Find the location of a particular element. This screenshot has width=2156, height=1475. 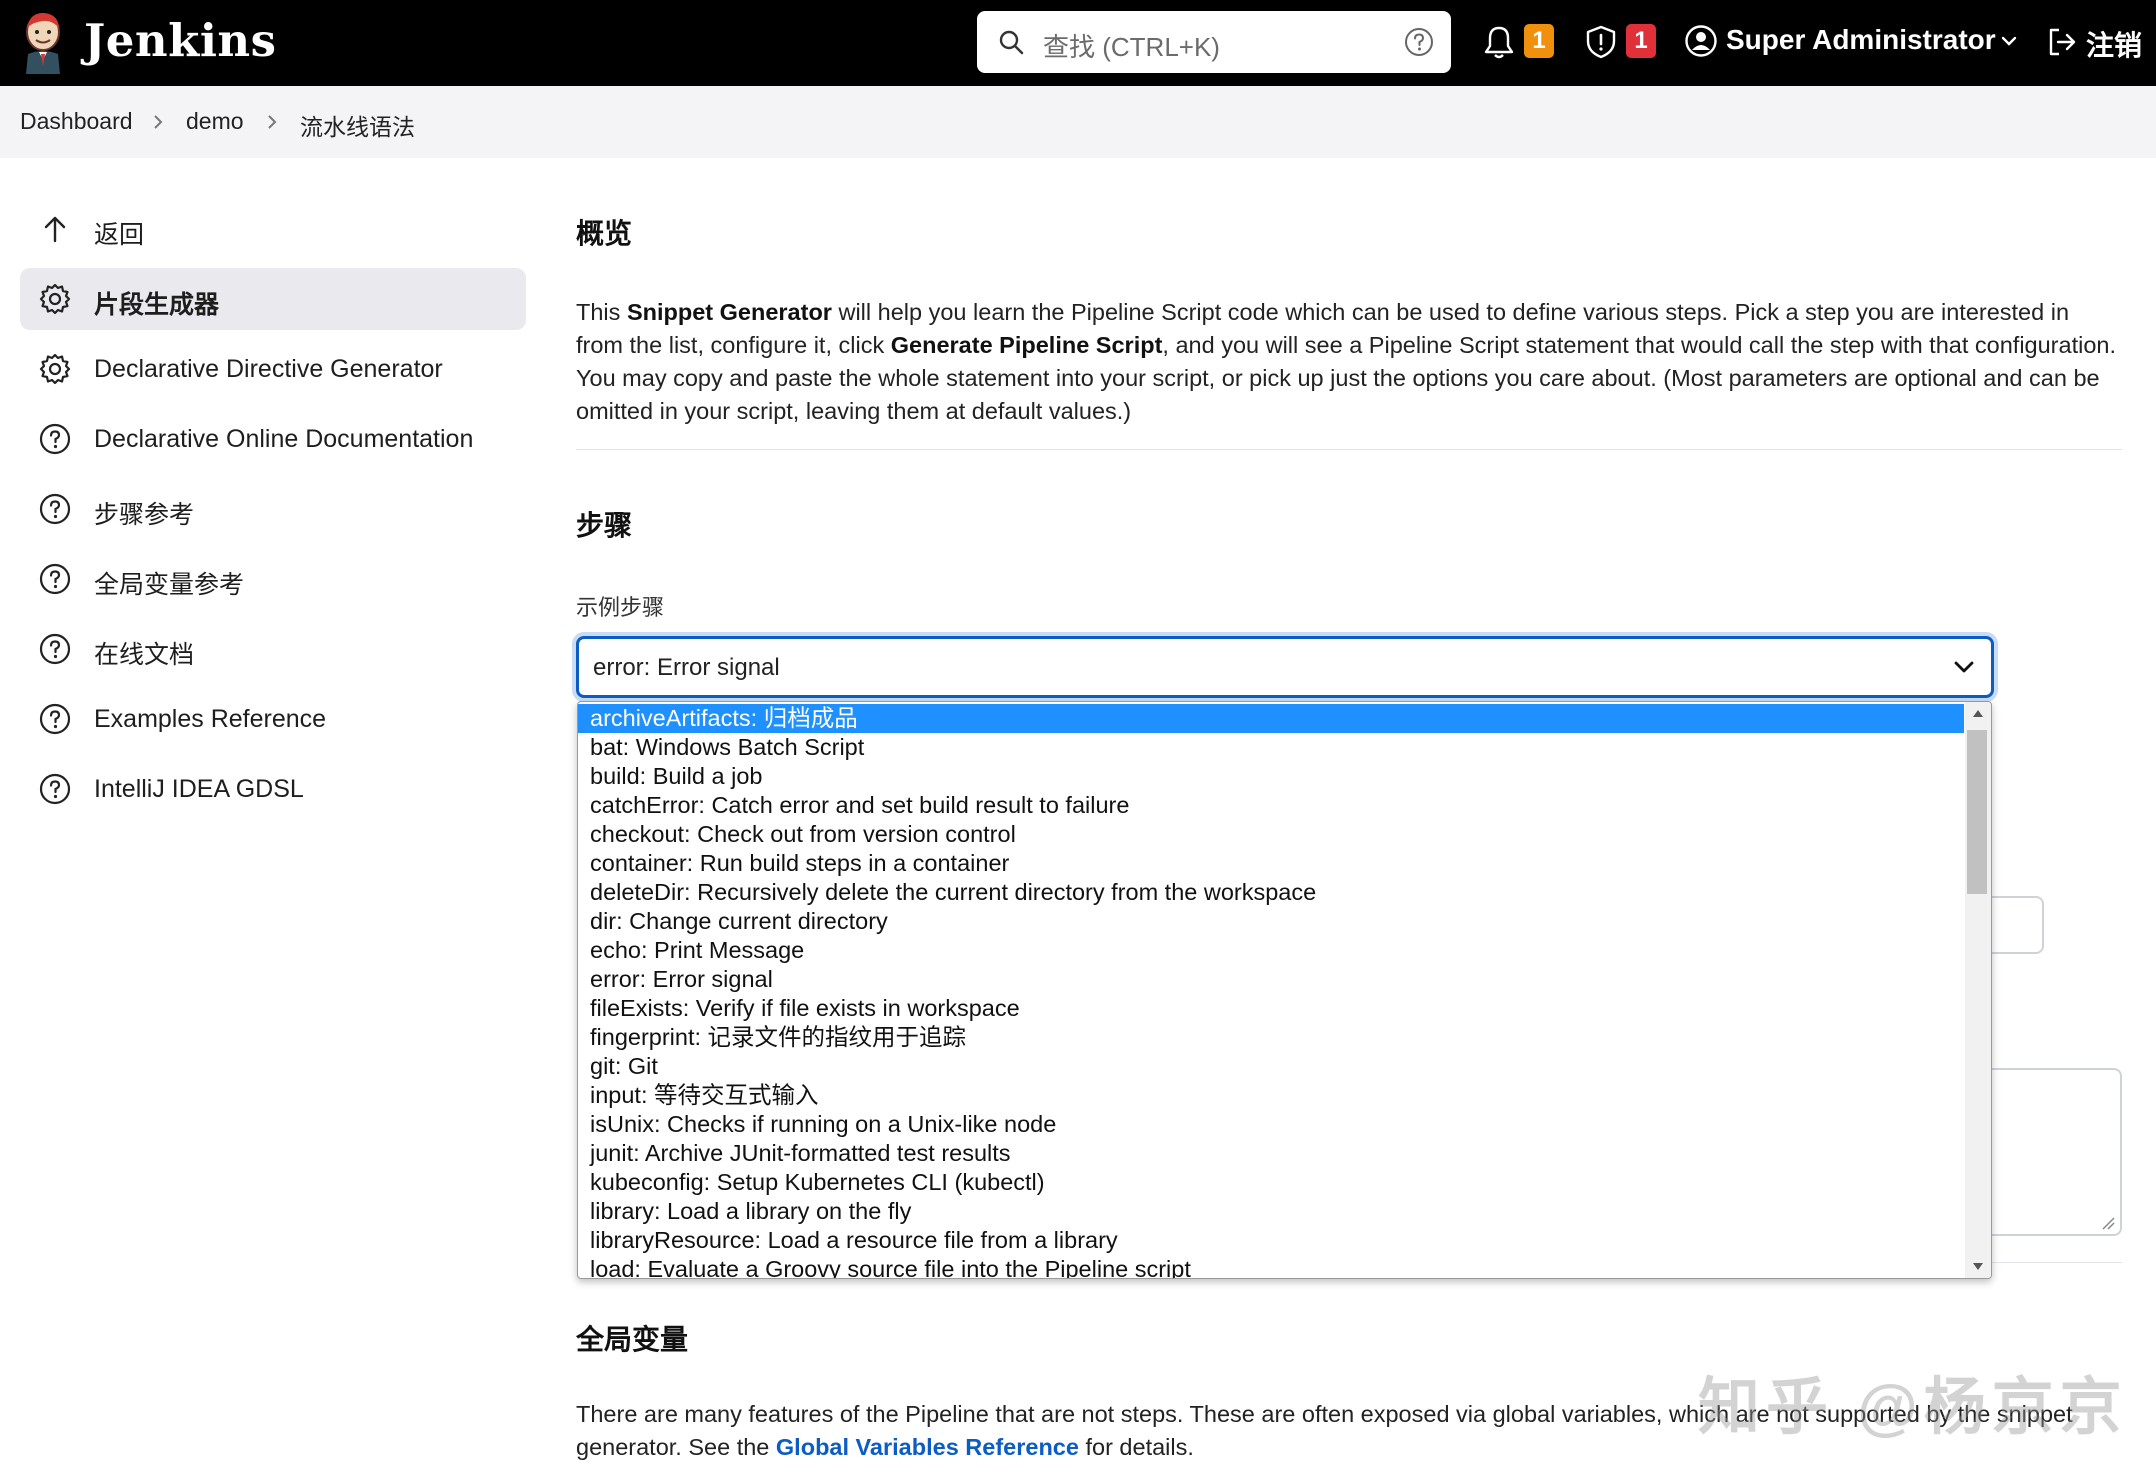

sample-step-select: error: Error signal is located at coordinates (1285, 667).